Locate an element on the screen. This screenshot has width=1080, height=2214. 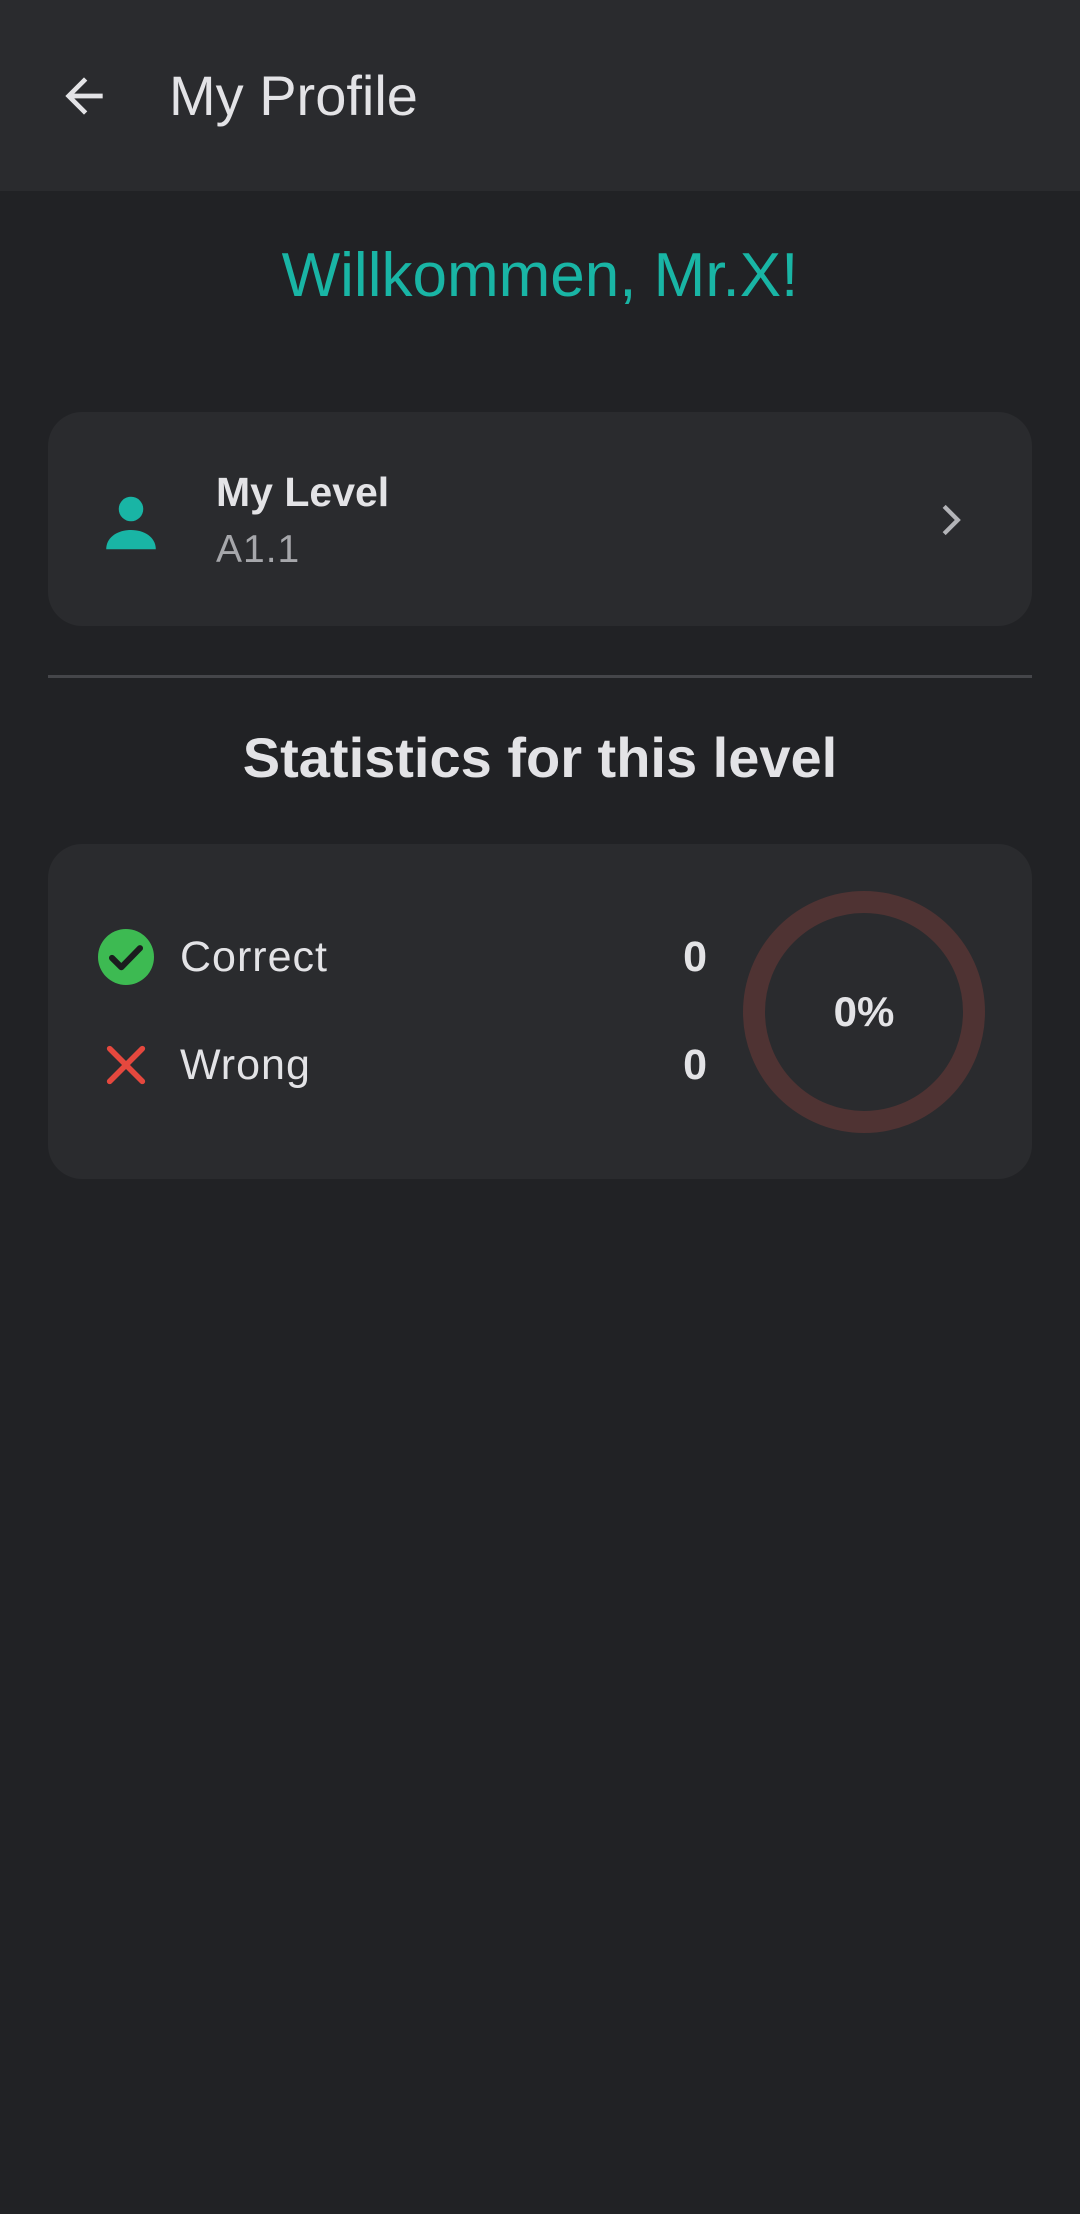
progress-percent: 0% is located at coordinates (864, 1011).